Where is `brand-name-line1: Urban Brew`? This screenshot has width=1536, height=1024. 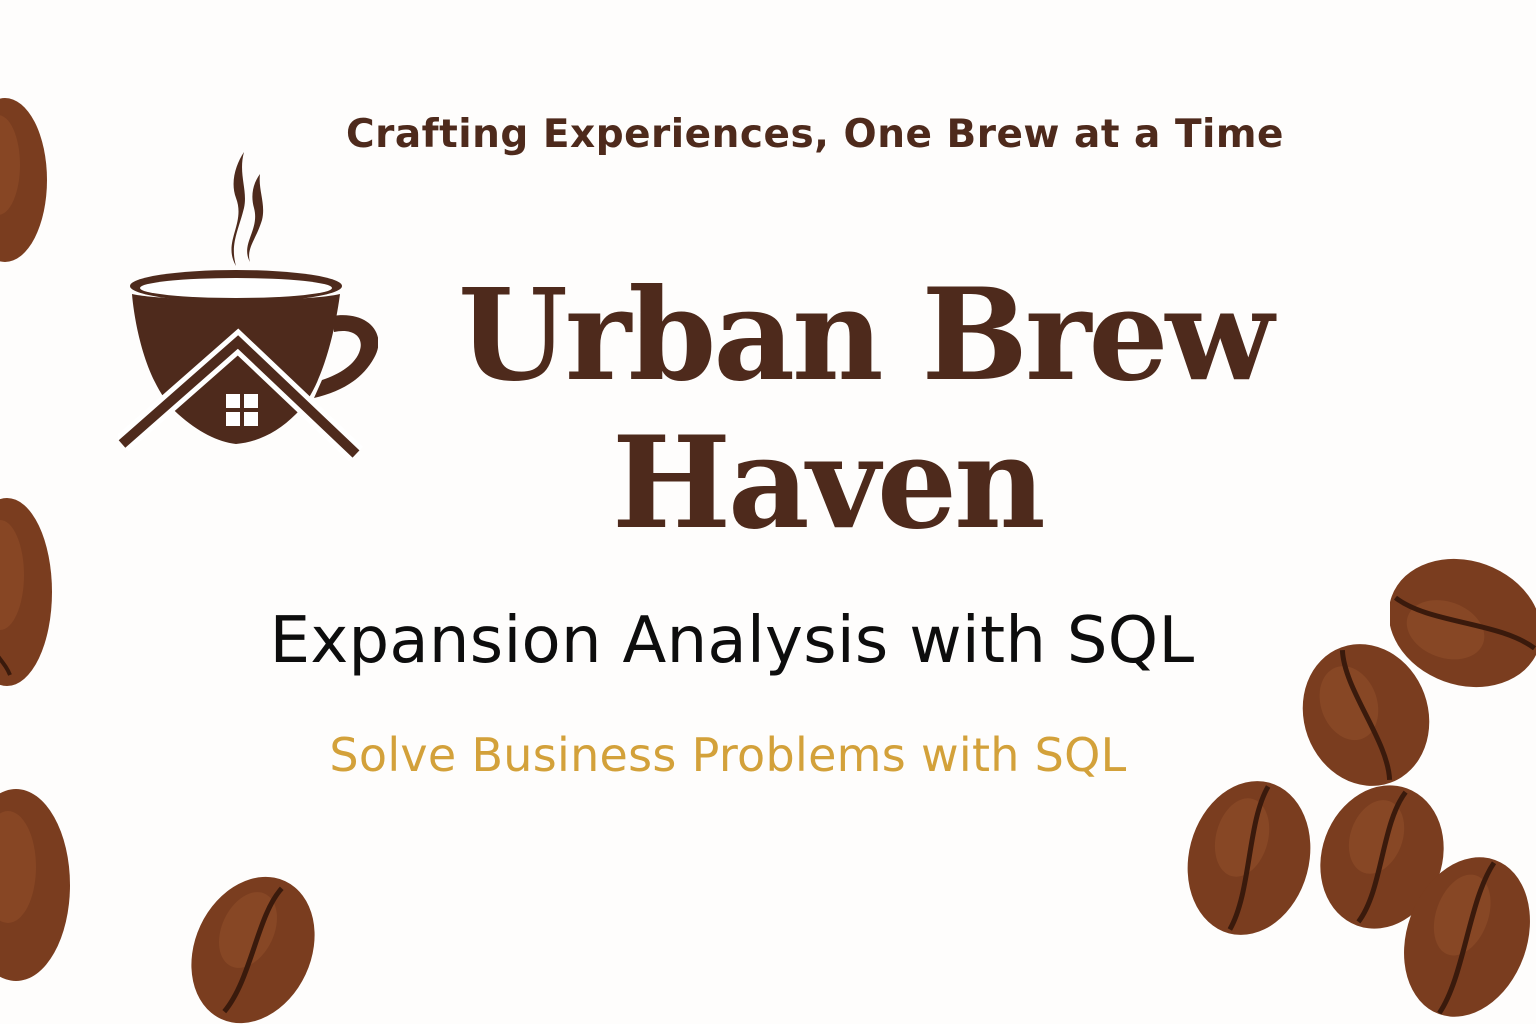
brand-name-line1: Urban Brew is located at coordinates (866, 335).